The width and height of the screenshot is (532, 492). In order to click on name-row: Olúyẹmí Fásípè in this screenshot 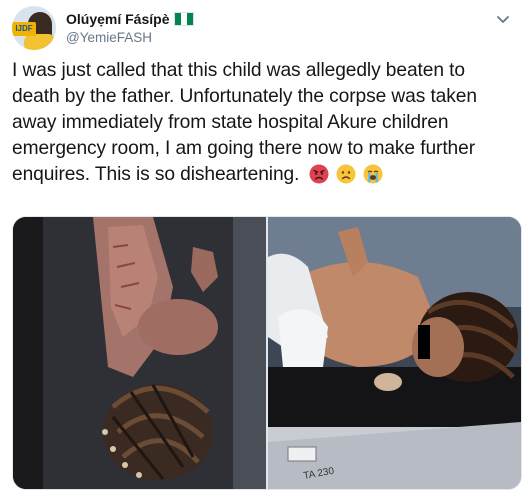, I will do `click(130, 19)`.